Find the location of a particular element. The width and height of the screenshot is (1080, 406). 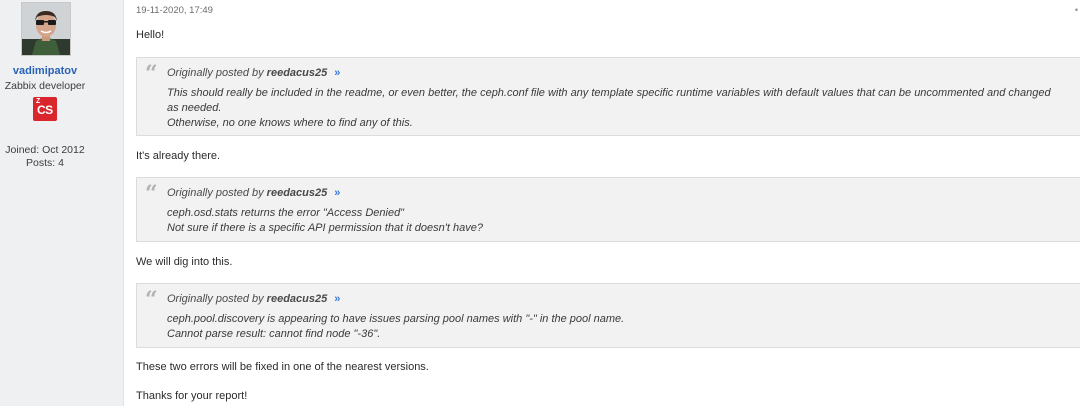

post-timestamp: 19-11-2020, 17:49 is located at coordinates (174, 10).